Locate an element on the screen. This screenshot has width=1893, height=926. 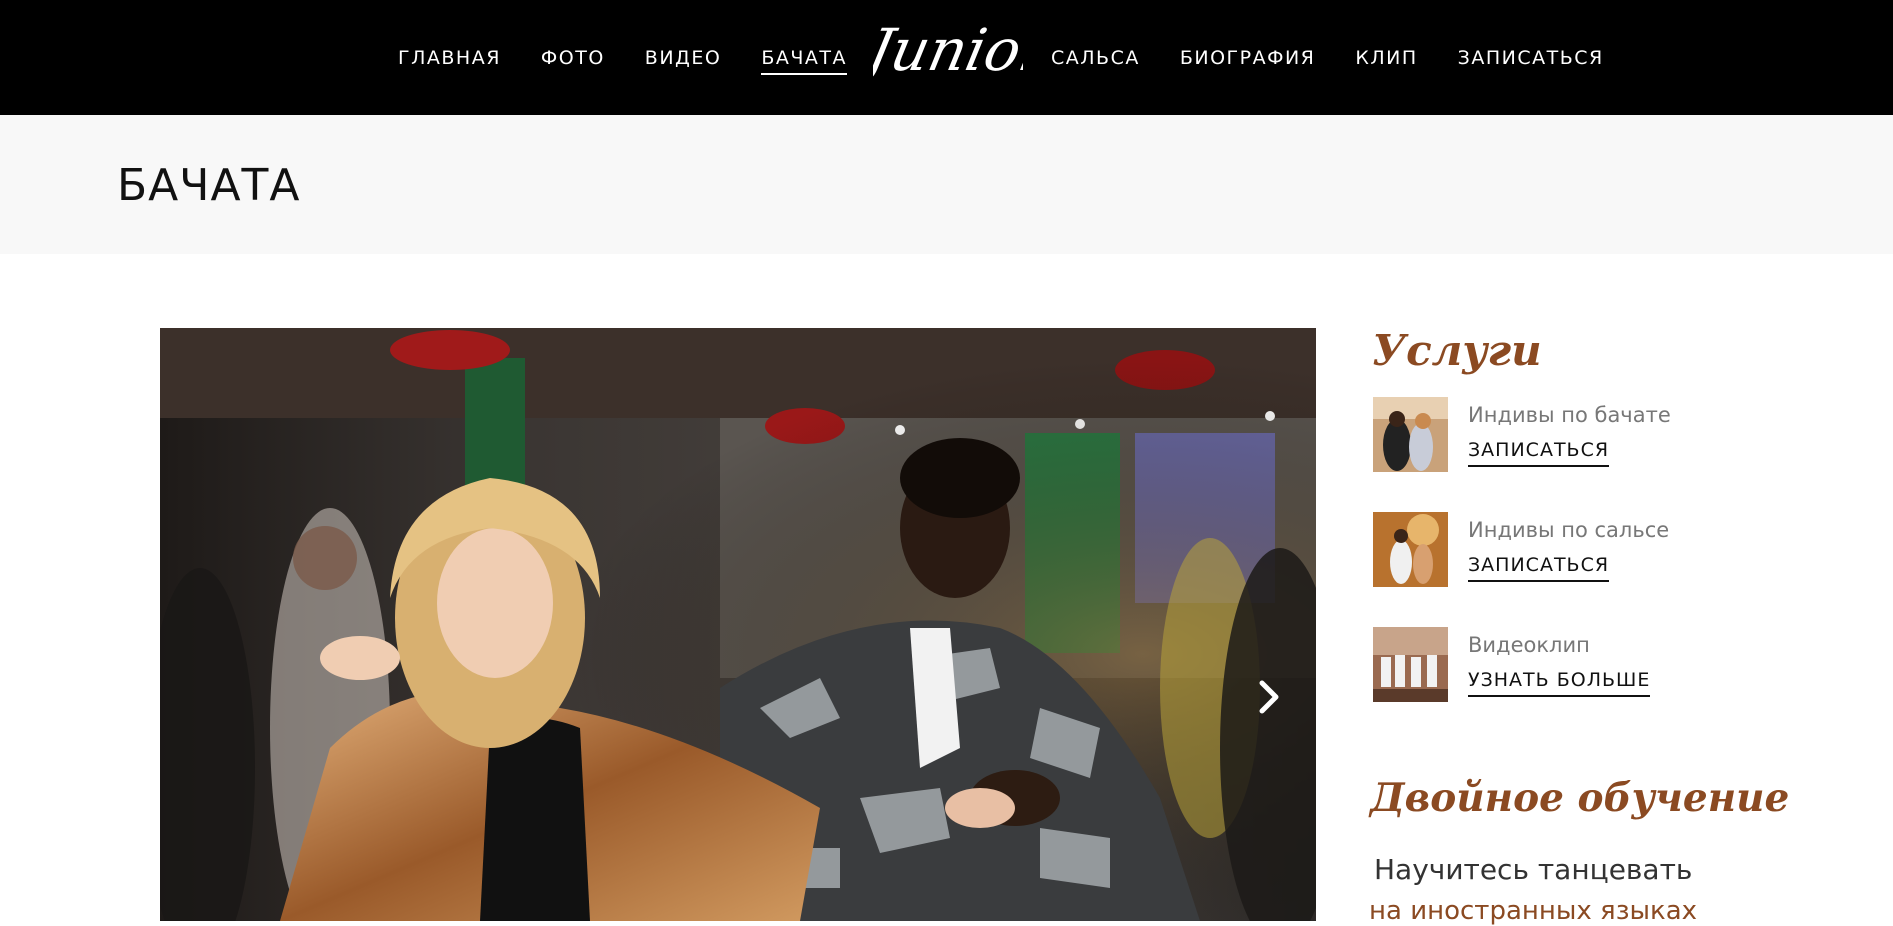
nav-item-bachata: БАЧАТА is located at coordinates (804, 61).